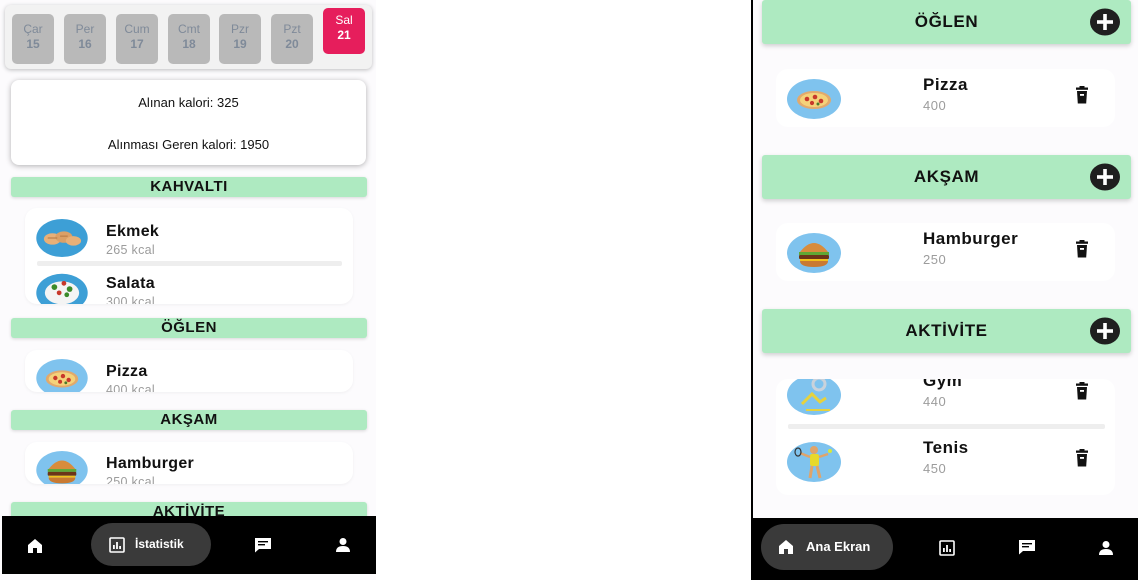 This screenshot has width=1138, height=580. What do you see at coordinates (935, 259) in the screenshot?
I see `food-kcal: 250` at bounding box center [935, 259].